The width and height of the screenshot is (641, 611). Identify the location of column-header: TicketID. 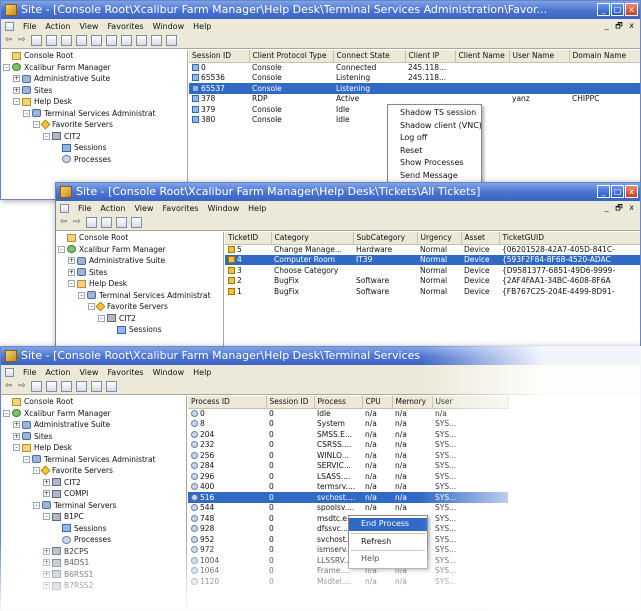
(248, 238).